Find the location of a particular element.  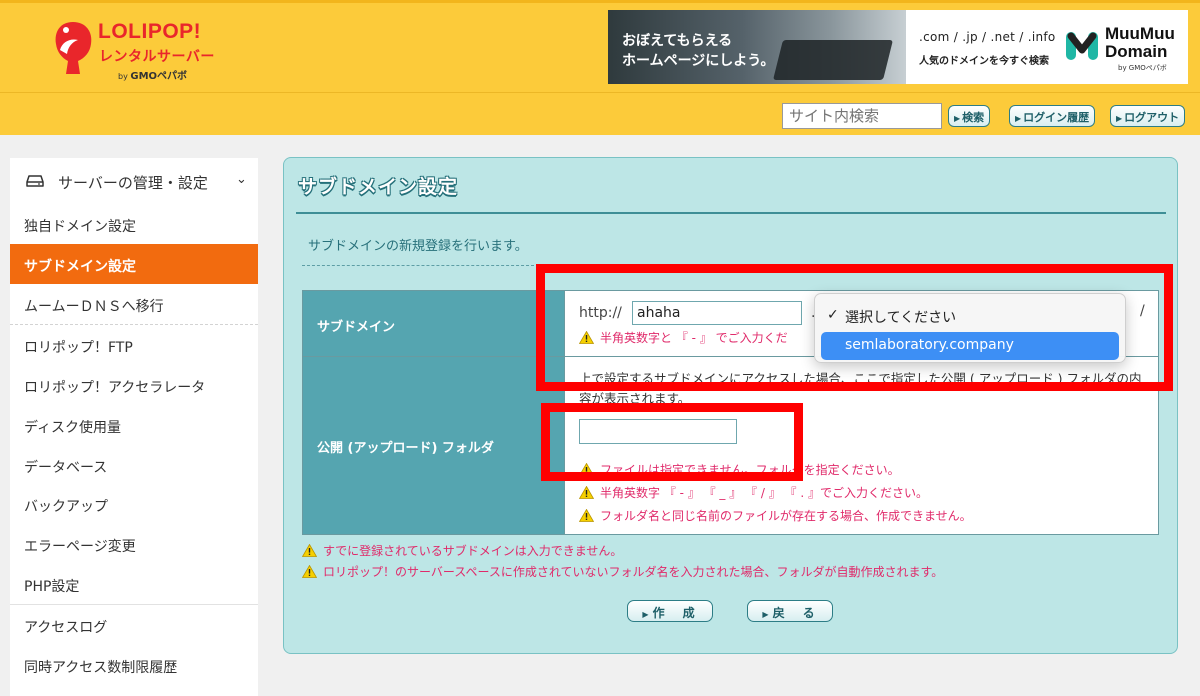

login-history-button: ▶ ログイン履歴 is located at coordinates (1052, 116).